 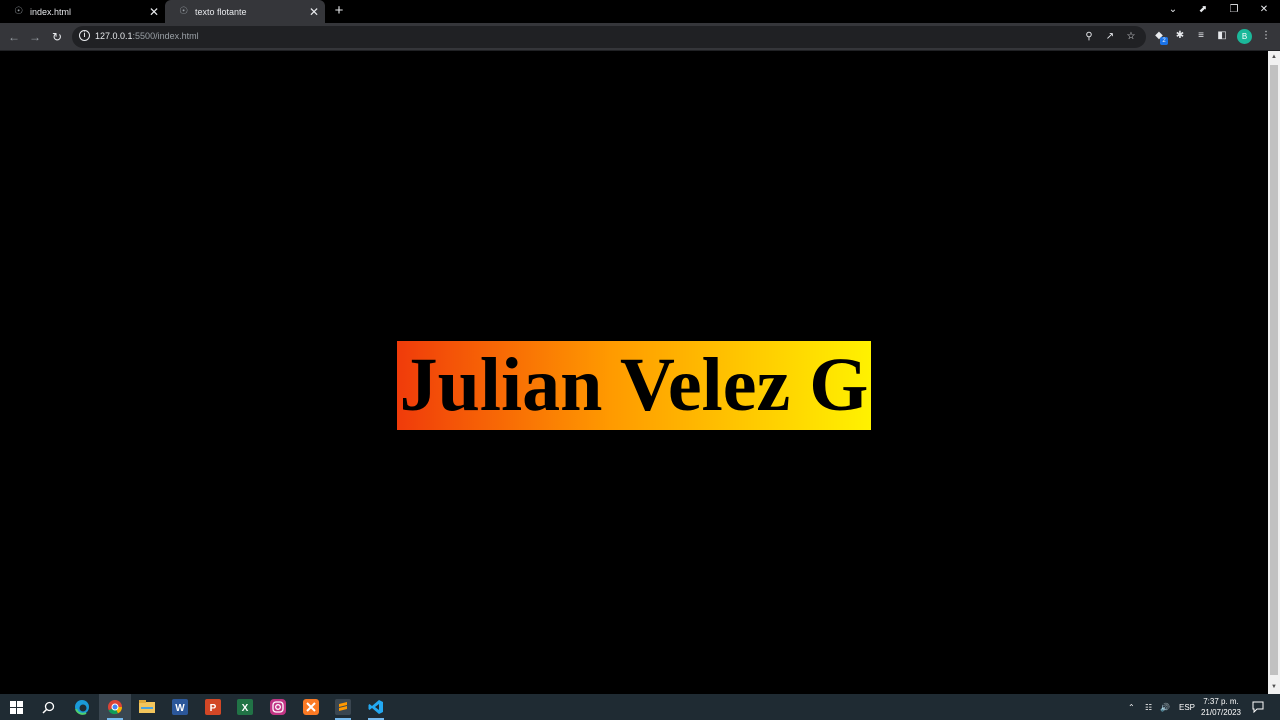 I want to click on network-icon: ☷, so click(x=1148, y=707).